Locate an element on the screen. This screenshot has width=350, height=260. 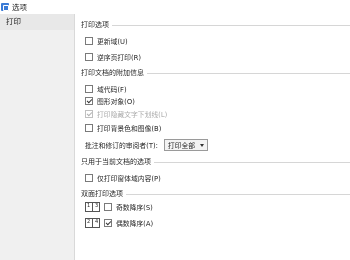
option-label: 偶数降序(A) is located at coordinates (135, 224).